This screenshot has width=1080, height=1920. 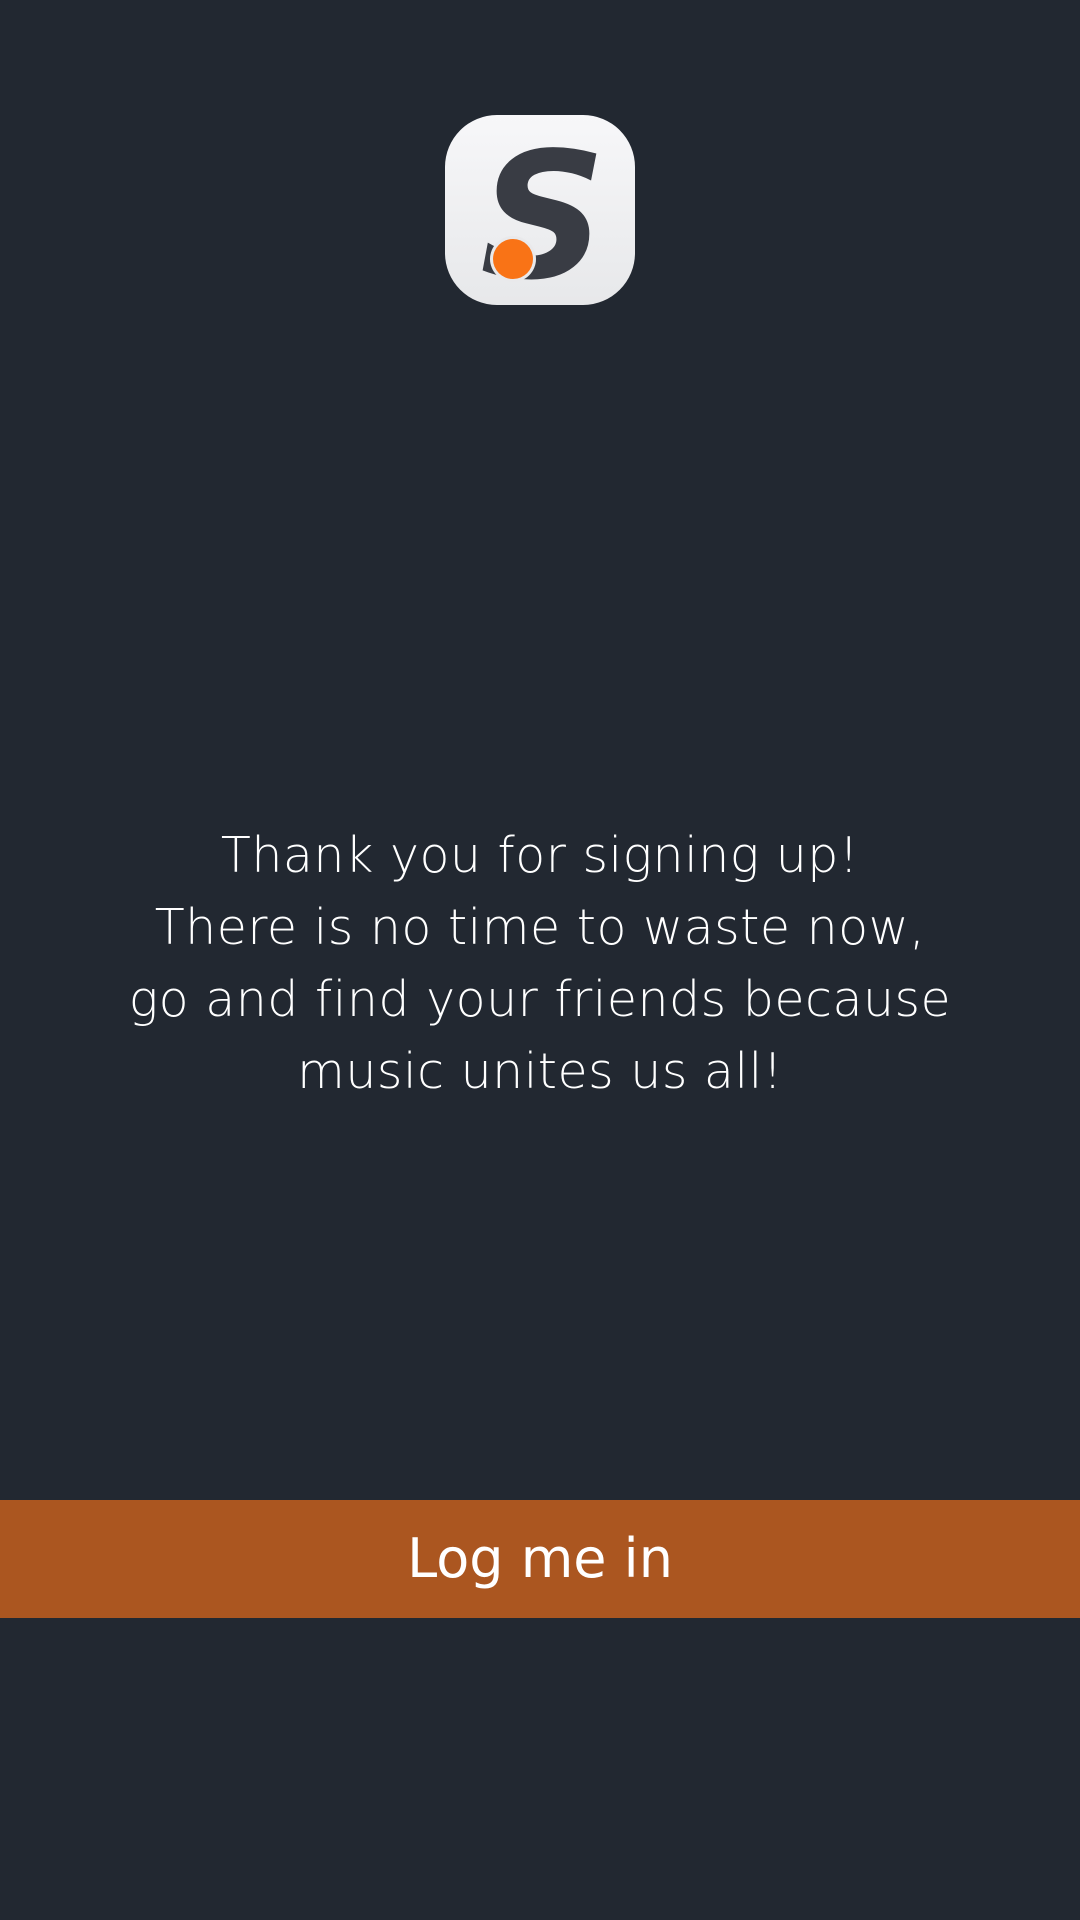 I want to click on log-me-in-button: Log me in, so click(x=540, y=1559).